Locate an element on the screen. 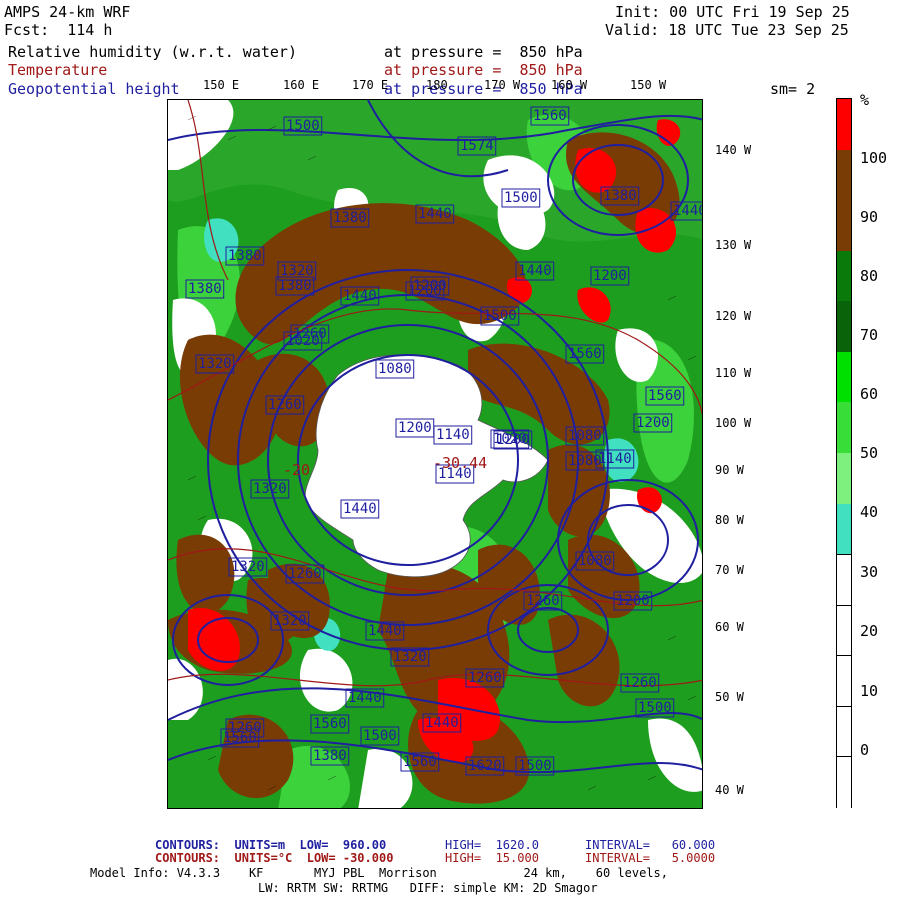  lat-label: 90 W is located at coordinates (729, 470).